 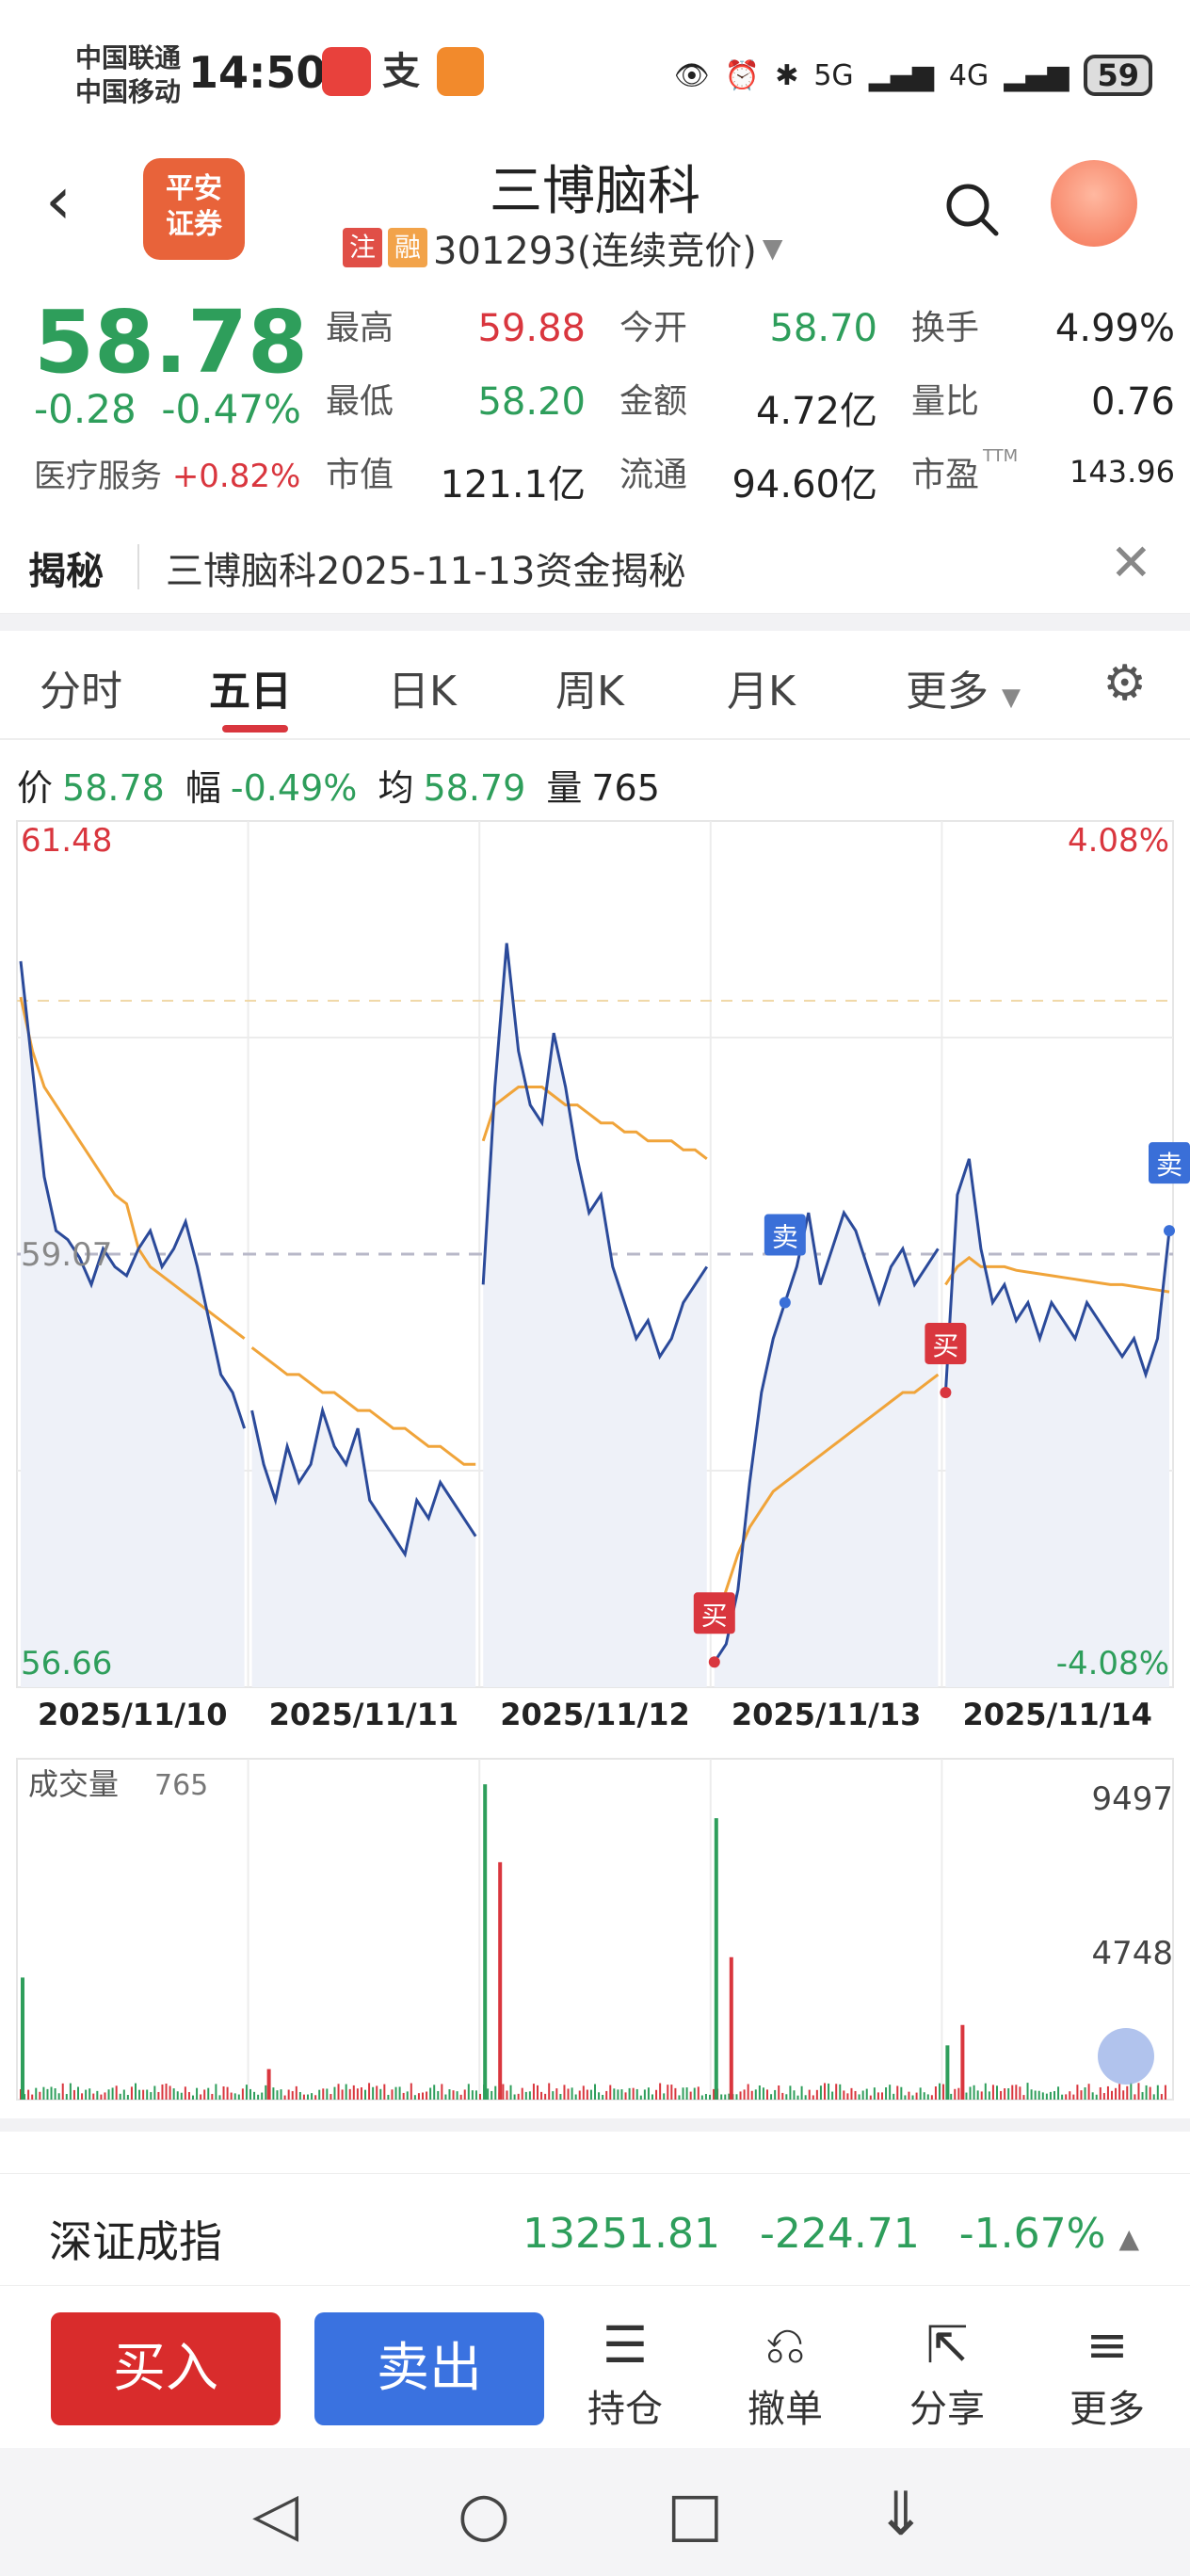 I want to click on system-status-icons: 👁 ⏰ ✱ 5G ▂▄▆ 4G ▂▄▆ 59, so click(x=913, y=75).